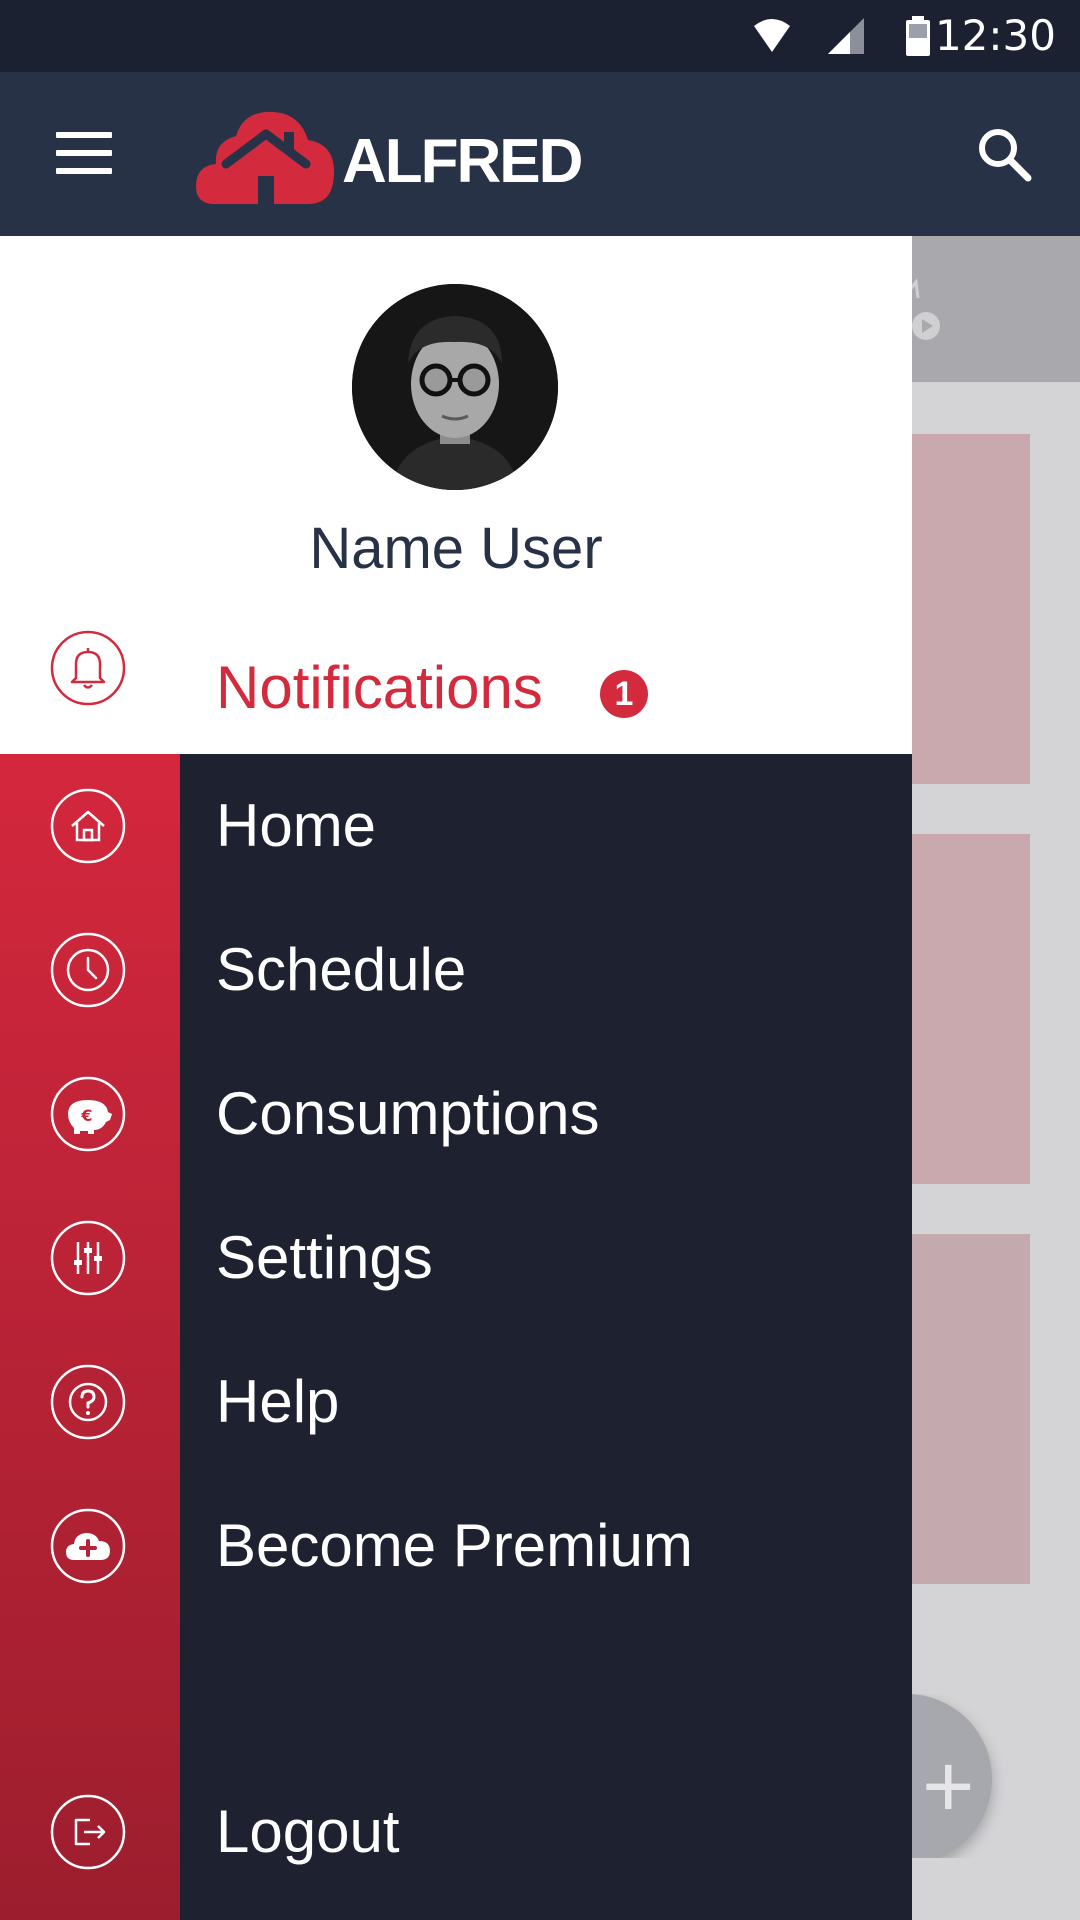  I want to click on piggy-bank-icon: €, so click(88, 1114).